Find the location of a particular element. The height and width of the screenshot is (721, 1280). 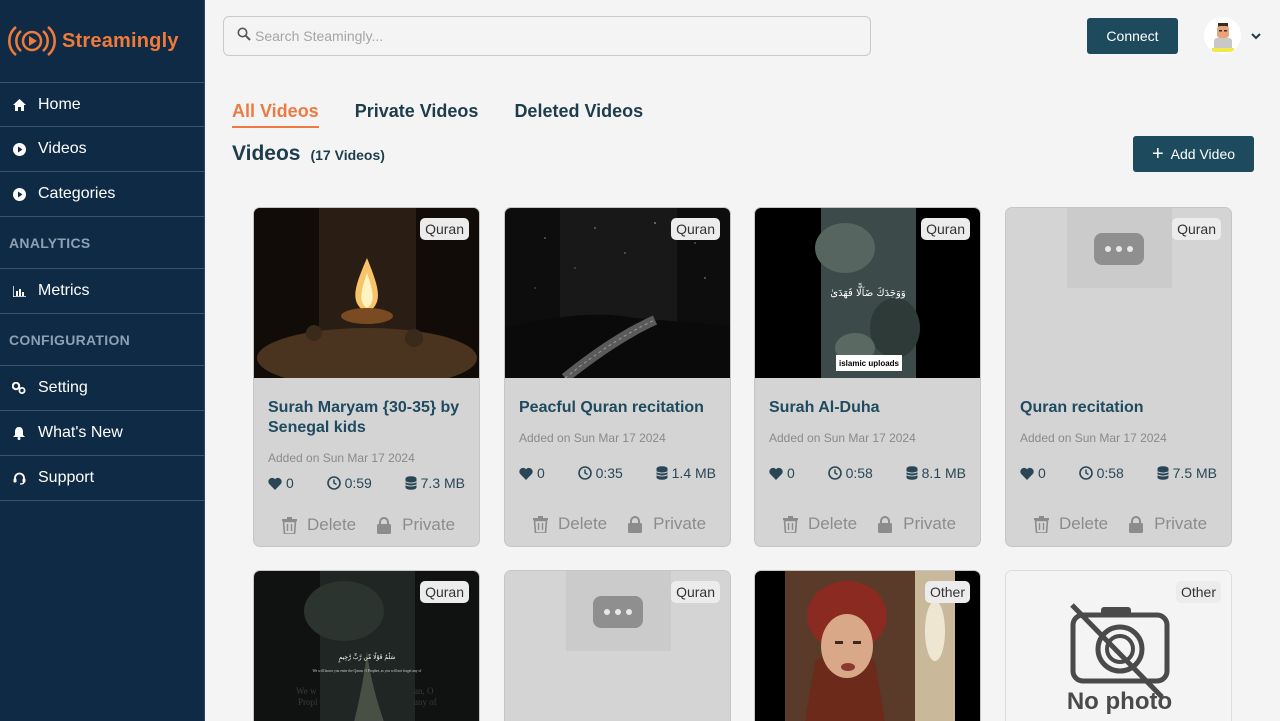

sidebar-item-videos: Videos is located at coordinates (102, 149).